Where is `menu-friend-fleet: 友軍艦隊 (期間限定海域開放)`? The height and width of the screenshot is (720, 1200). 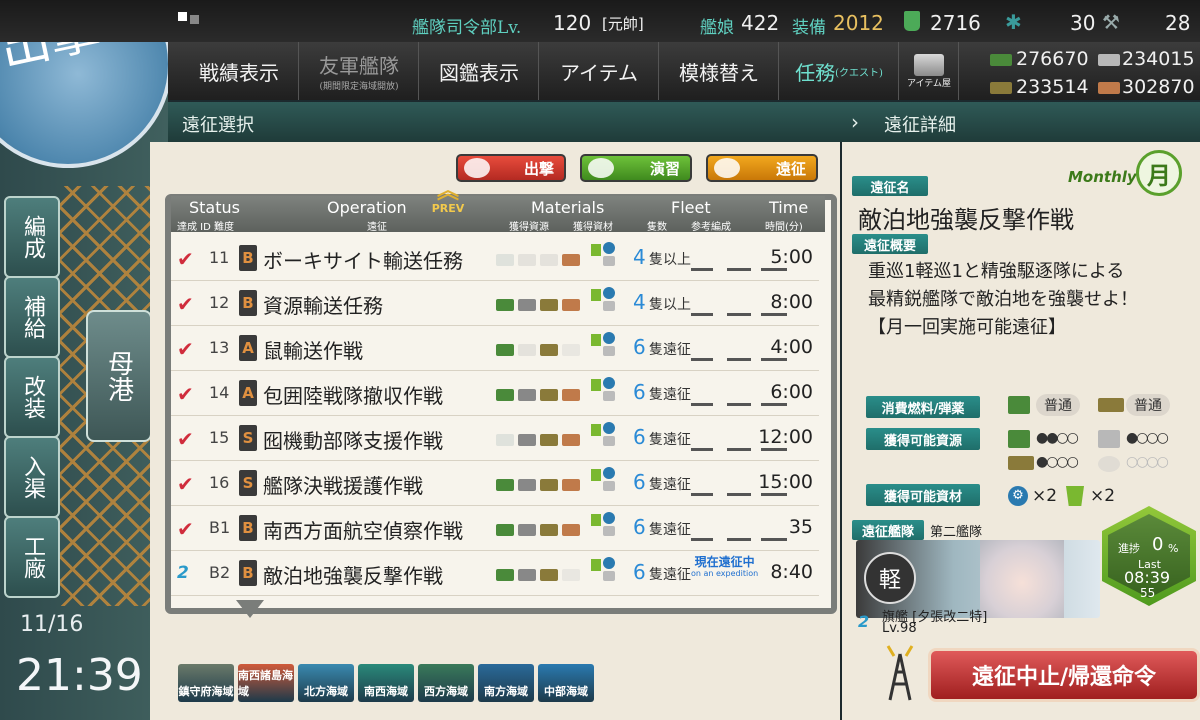
menu-friend-fleet: 友軍艦隊 (期間限定海域開放) is located at coordinates (359, 71).